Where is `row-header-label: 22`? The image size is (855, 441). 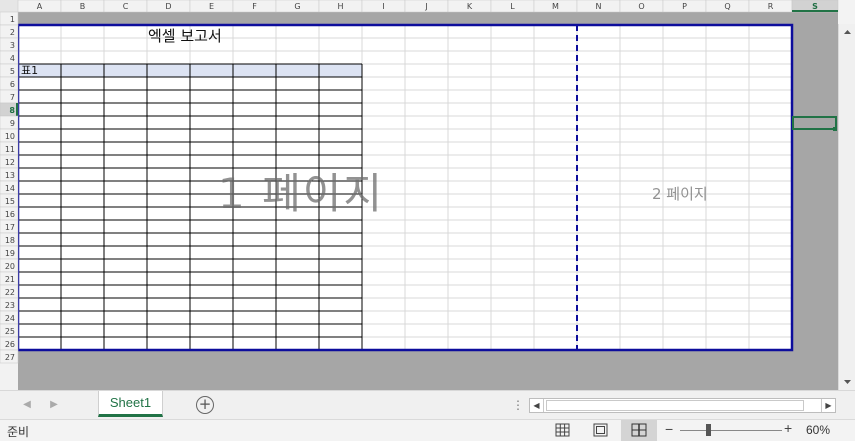
row-header-label: 22 is located at coordinates (10, 292).